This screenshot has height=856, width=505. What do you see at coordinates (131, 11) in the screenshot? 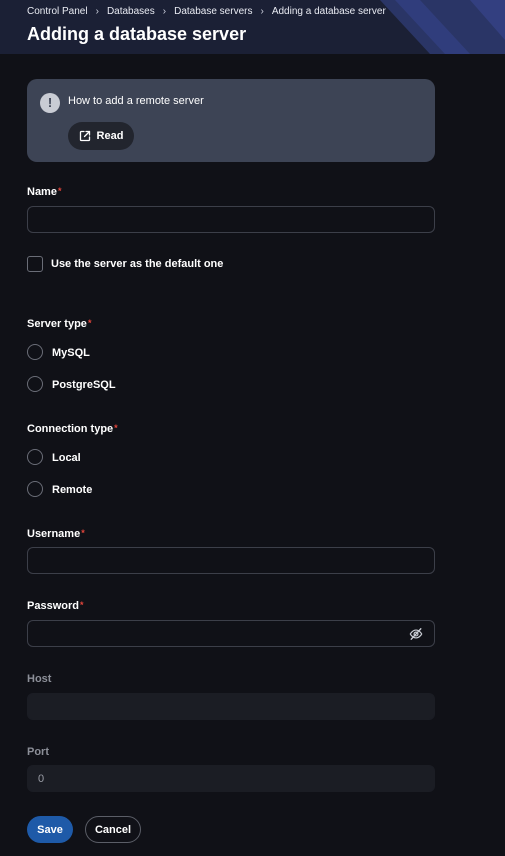
I see `breadcrumb-databases: Databases` at bounding box center [131, 11].